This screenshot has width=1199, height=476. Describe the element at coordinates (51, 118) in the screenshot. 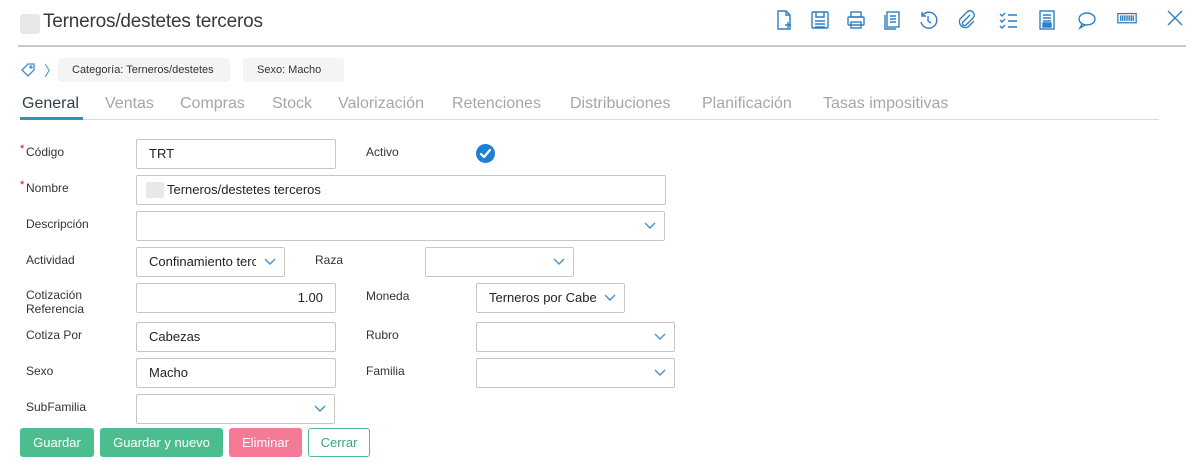

I see `active-tab-indicator` at that location.